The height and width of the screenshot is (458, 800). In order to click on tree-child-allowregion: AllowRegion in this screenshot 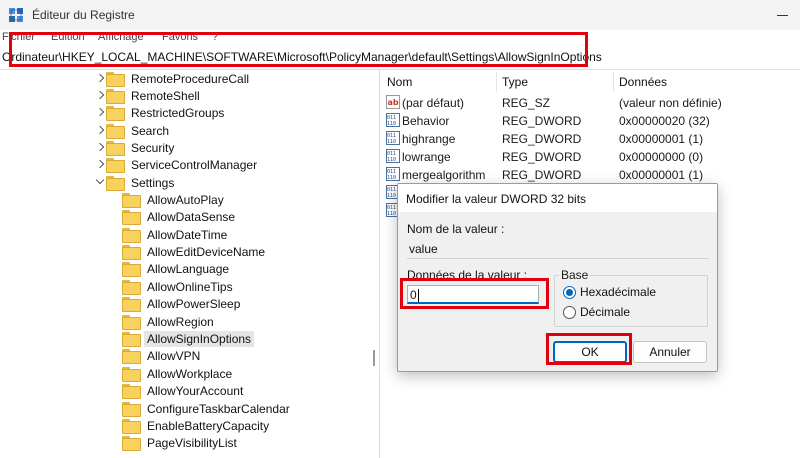, I will do `click(169, 321)`.